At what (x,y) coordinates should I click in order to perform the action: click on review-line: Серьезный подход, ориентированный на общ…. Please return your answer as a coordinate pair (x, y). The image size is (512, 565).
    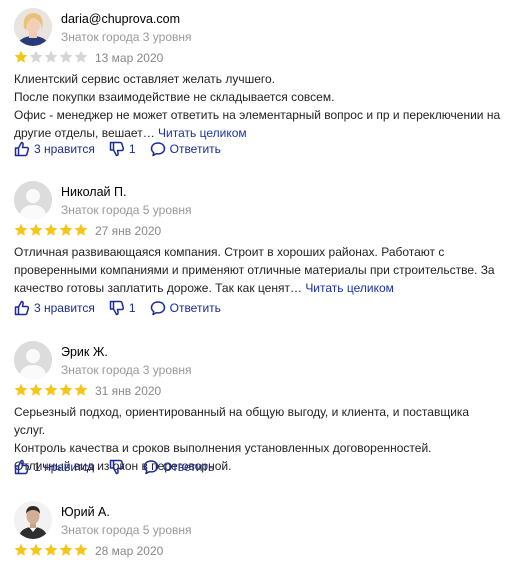
    Looking at the image, I should click on (242, 421).